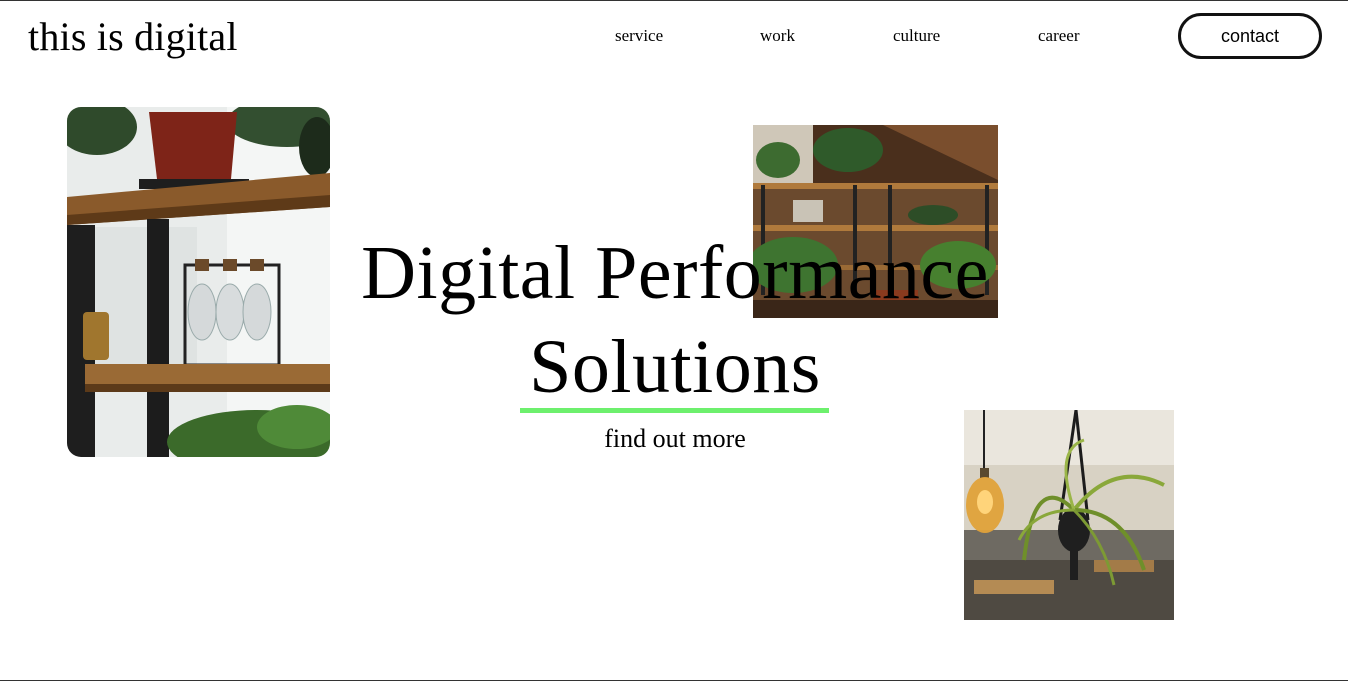 This screenshot has height=681, width=1348. Describe the element at coordinates (675, 439) in the screenshot. I see `find-out-more-link: find out more` at that location.